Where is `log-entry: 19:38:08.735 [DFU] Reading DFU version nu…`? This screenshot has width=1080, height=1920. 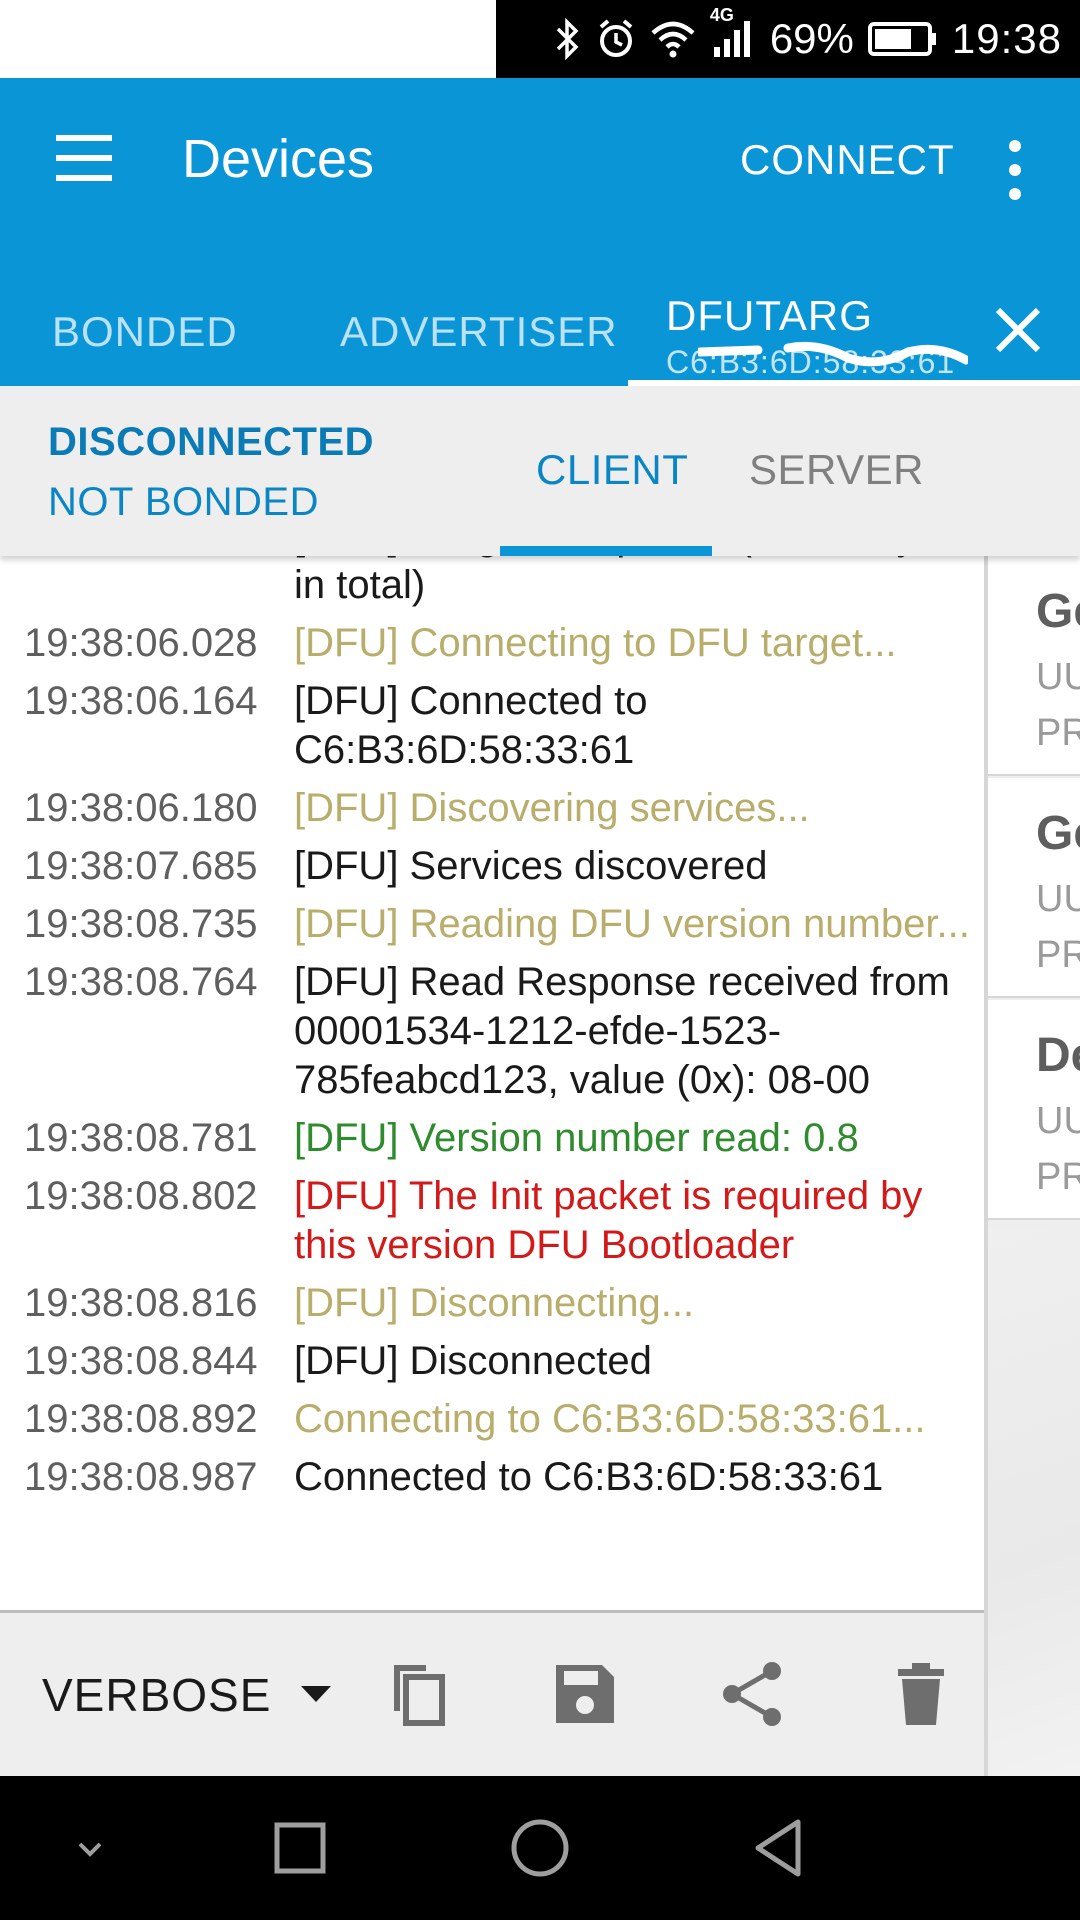
log-entry: 19:38:08.735 [DFU] Reading DFU version nu… is located at coordinates (492, 924).